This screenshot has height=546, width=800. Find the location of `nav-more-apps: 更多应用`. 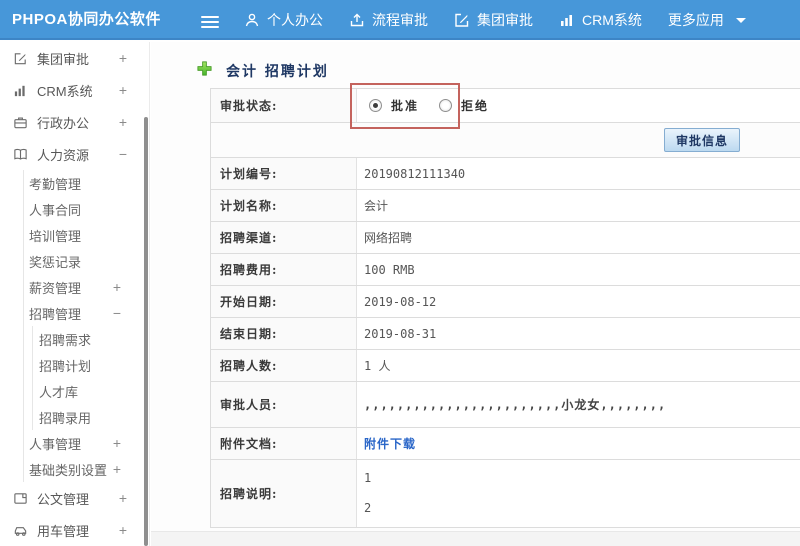

nav-more-apps: 更多应用 is located at coordinates (696, 20).